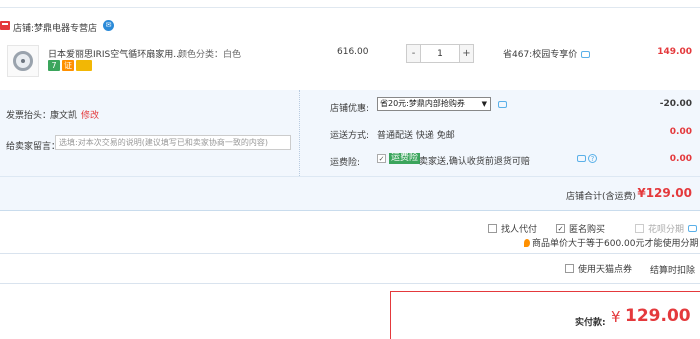 This screenshot has height=339, width=700. What do you see at coordinates (405, 158) in the screenshot?
I see `insurance-tag: 运费险` at bounding box center [405, 158].